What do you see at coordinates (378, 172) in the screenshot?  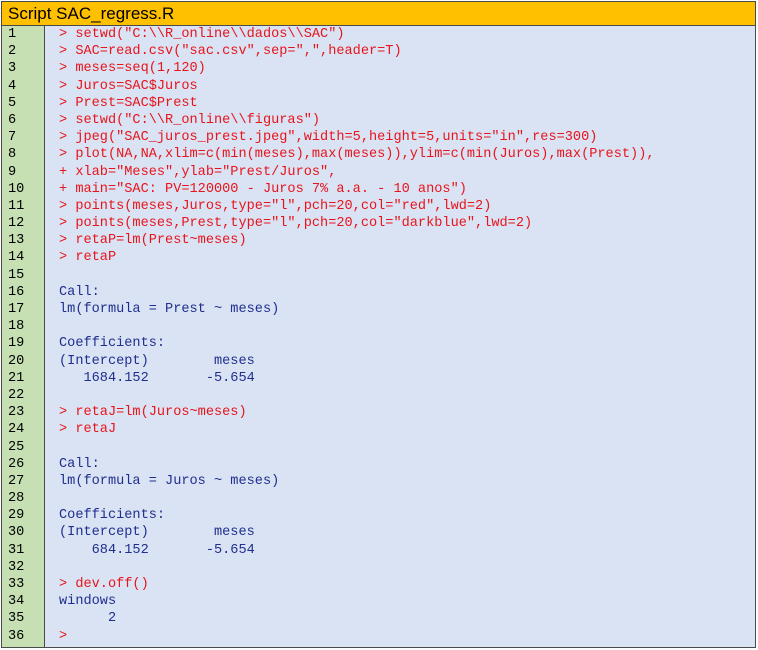 I see `code-line: 9 + xlab="Meses",ylab="Prest/Juros",` at bounding box center [378, 172].